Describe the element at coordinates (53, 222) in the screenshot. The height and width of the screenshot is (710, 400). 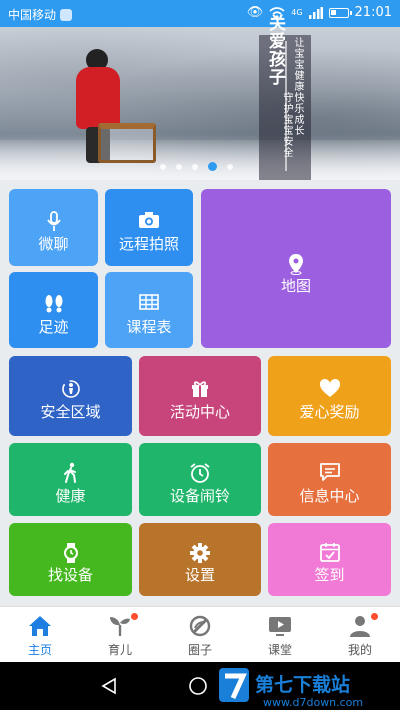
I see `mic-icon` at that location.